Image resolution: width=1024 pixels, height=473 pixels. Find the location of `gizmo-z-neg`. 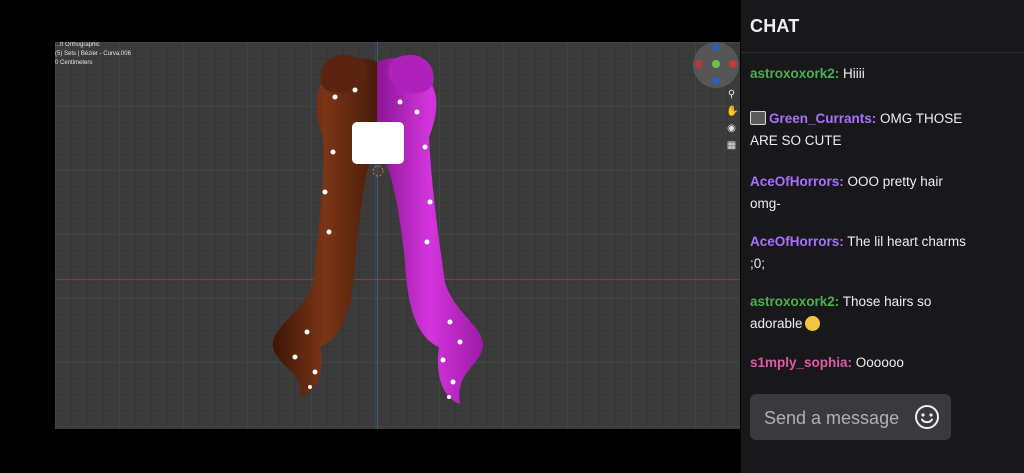

gizmo-z-neg is located at coordinates (716, 81).